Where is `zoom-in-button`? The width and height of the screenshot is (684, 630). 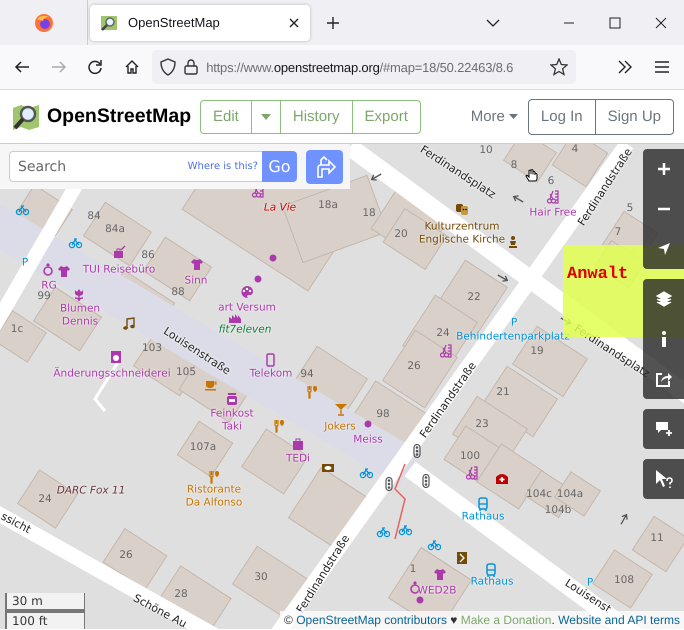 zoom-in-button is located at coordinates (663, 169).